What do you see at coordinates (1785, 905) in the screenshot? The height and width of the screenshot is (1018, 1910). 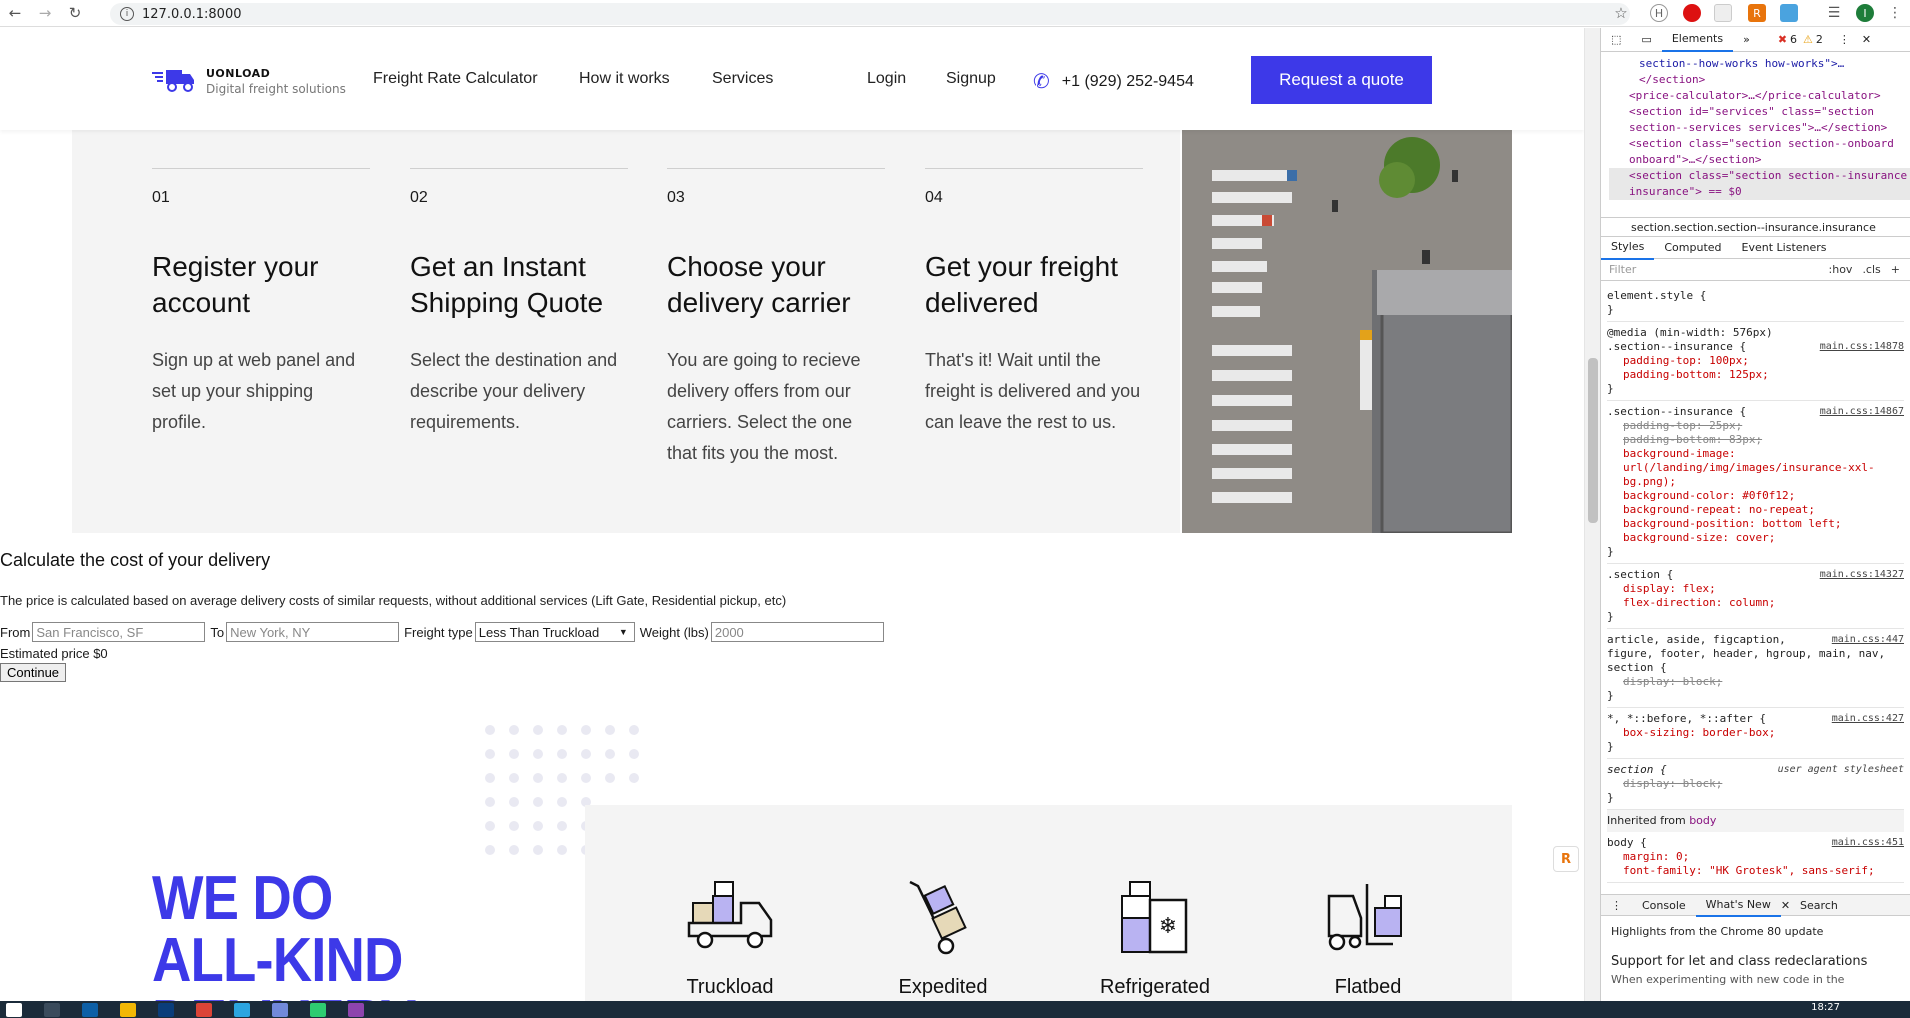 I see `close-tab-icon: ✕` at bounding box center [1785, 905].